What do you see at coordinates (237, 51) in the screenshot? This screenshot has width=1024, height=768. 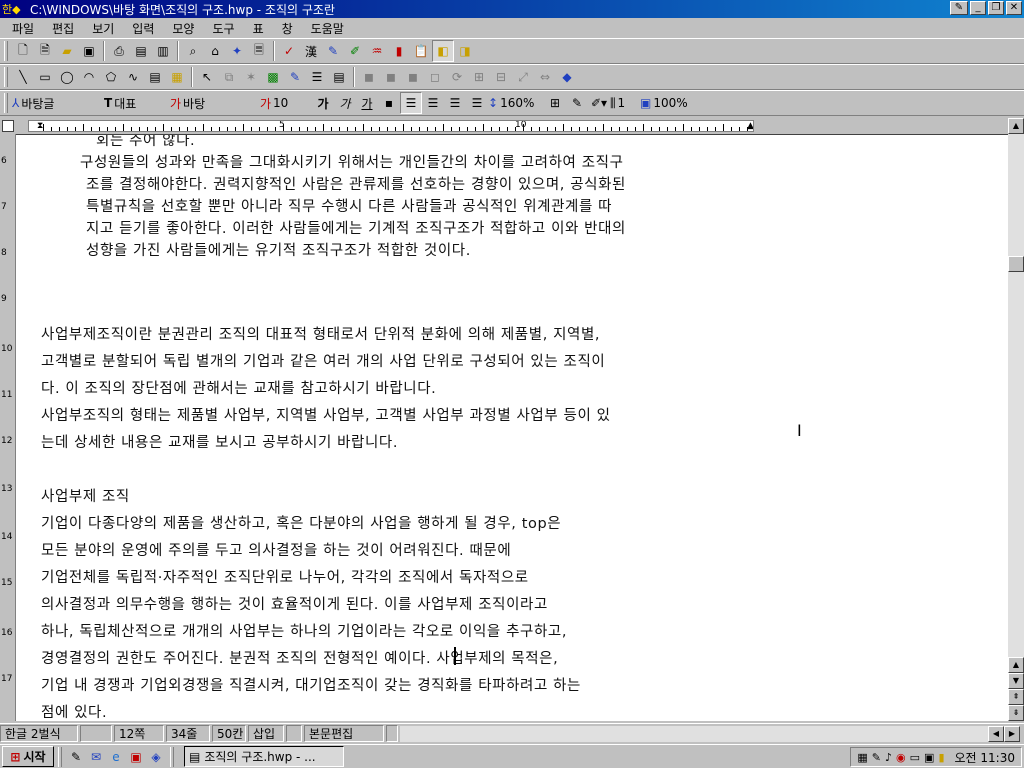 I see `magic-wand-icon: ✦` at bounding box center [237, 51].